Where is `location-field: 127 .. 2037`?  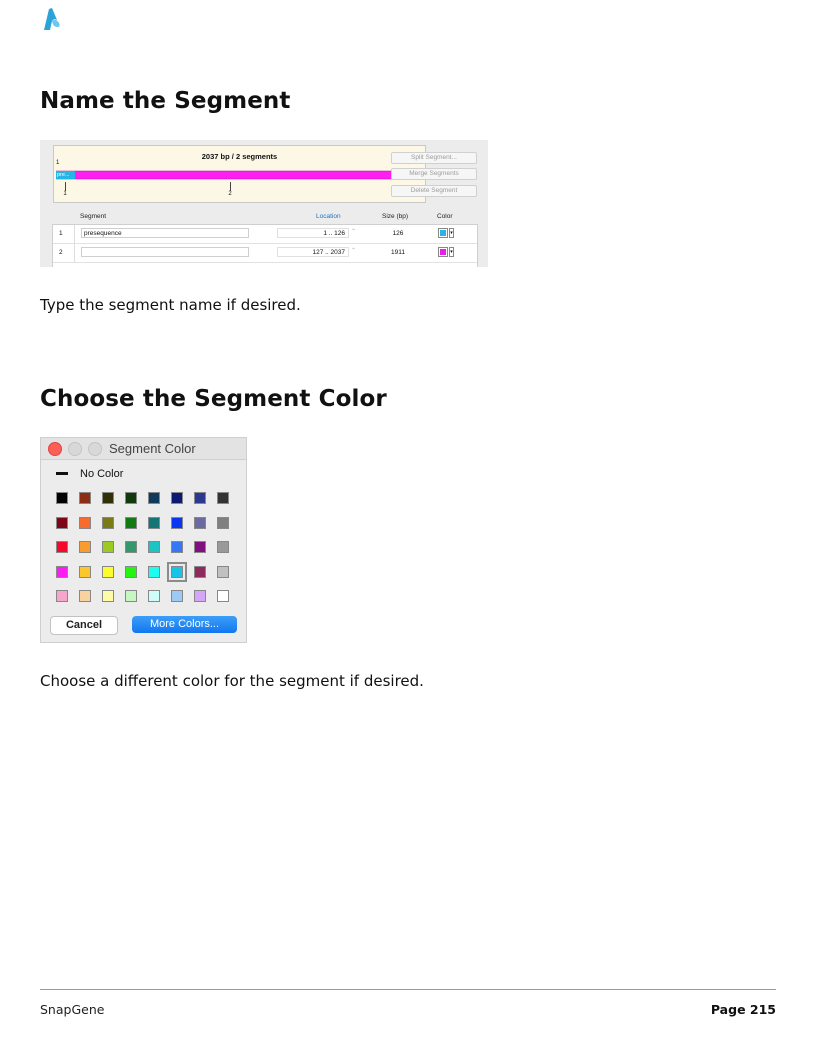
location-field: 127 .. 2037 is located at coordinates (313, 252).